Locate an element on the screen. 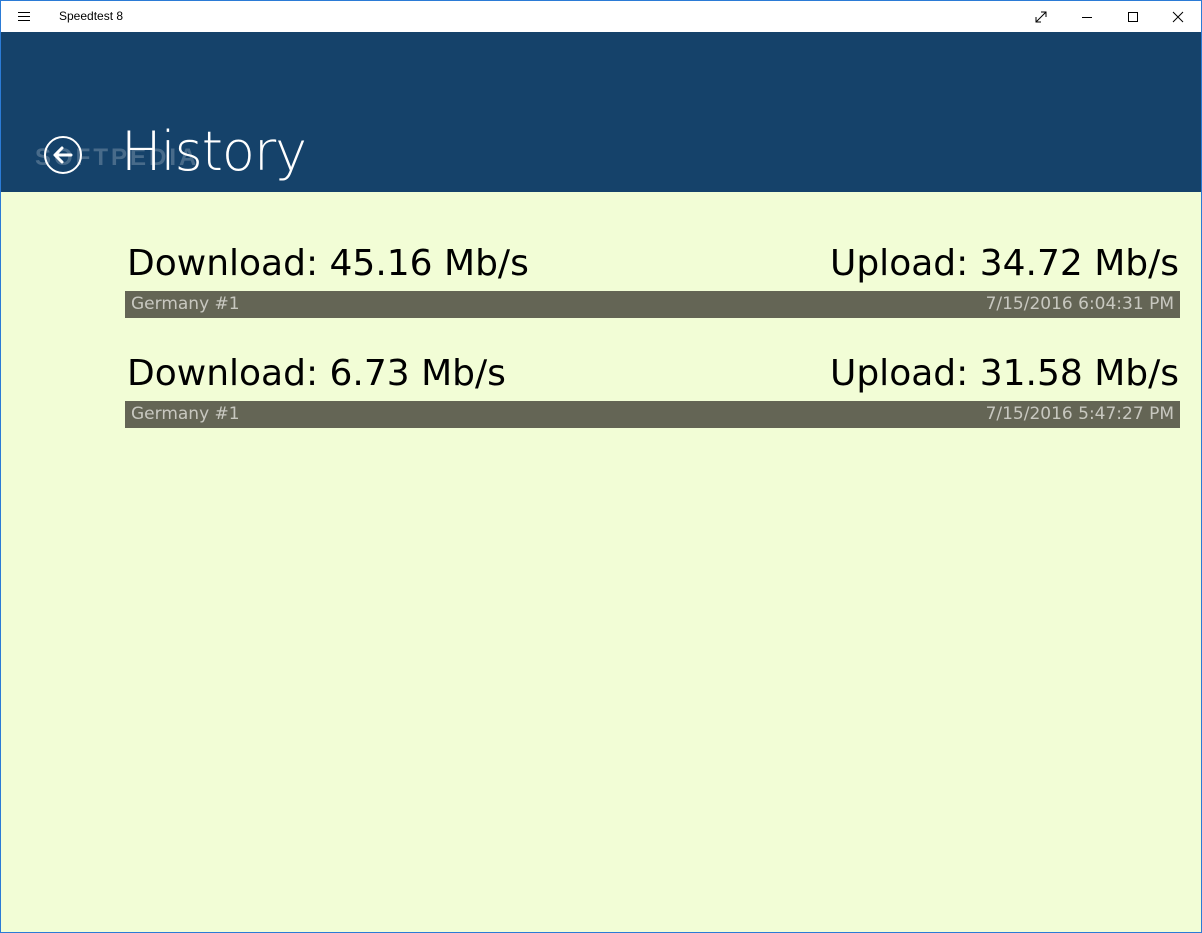 Image resolution: width=1202 pixels, height=933 pixels. info-bar: Germany #1 7/15/2016 6:04:31 PM is located at coordinates (652, 304).